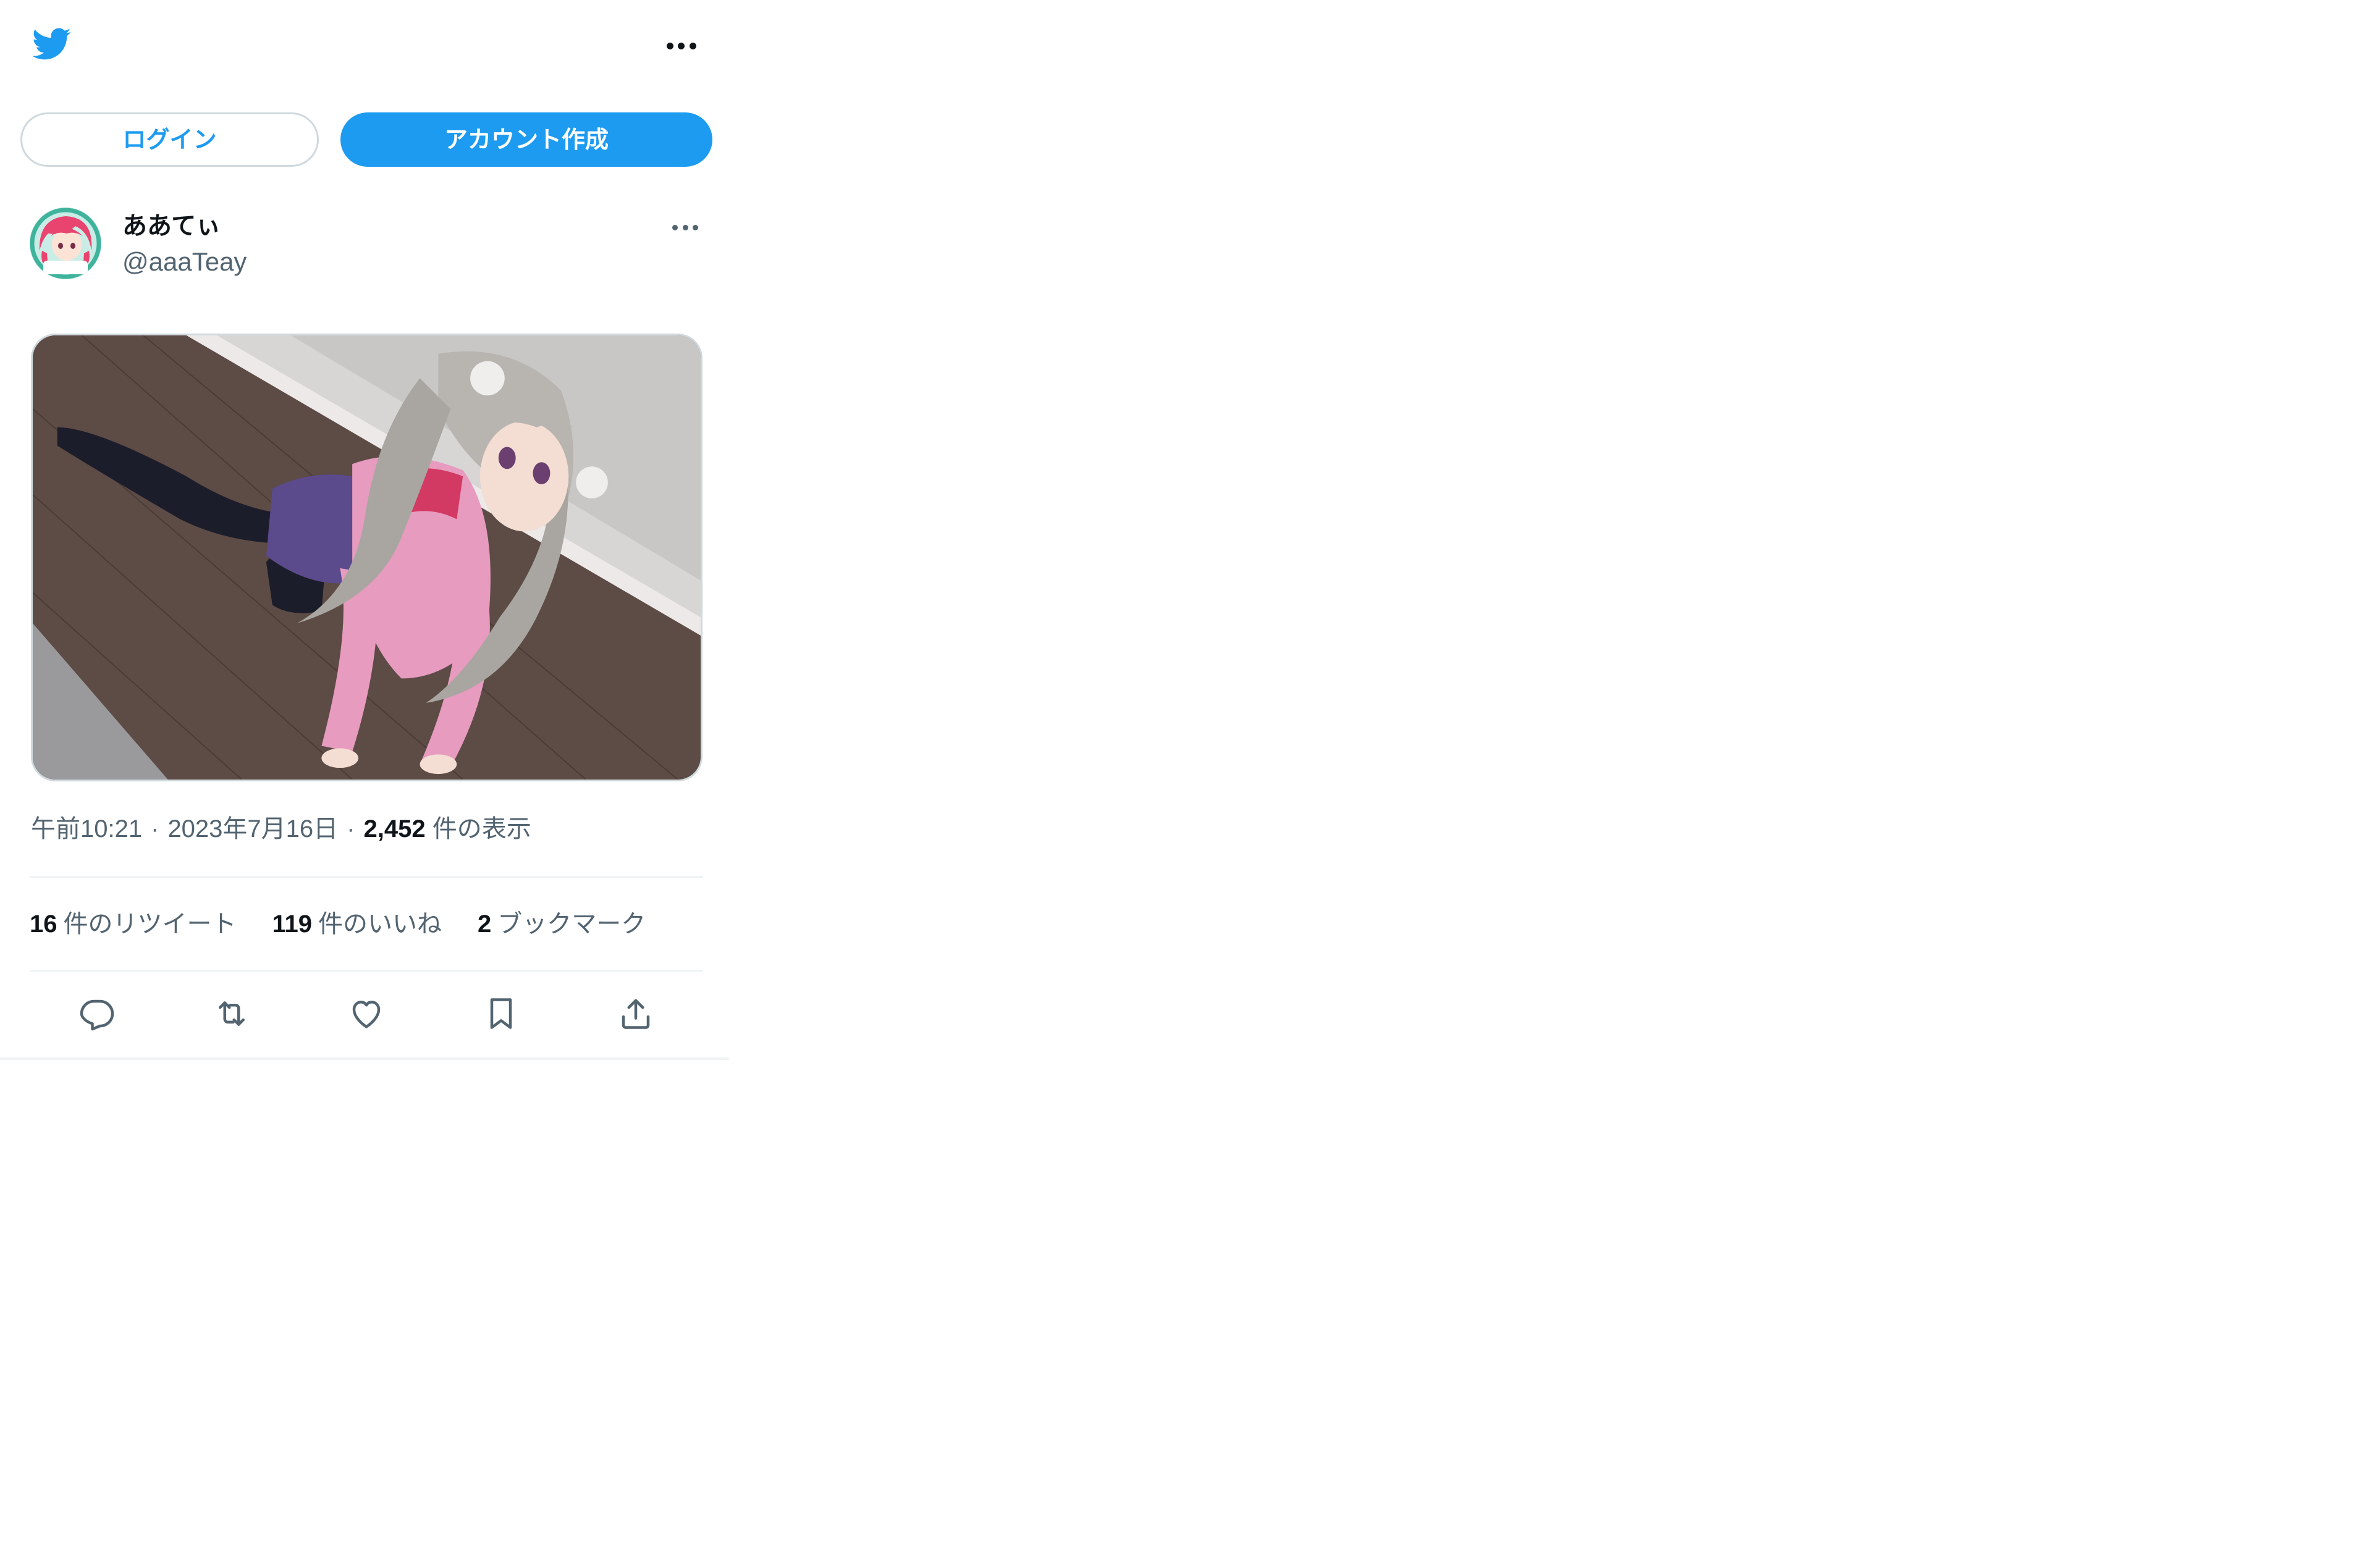 Image resolution: width=2380 pixels, height=1564 pixels. What do you see at coordinates (150, 924) in the screenshot?
I see `retweets-label: 件のリツイート` at bounding box center [150, 924].